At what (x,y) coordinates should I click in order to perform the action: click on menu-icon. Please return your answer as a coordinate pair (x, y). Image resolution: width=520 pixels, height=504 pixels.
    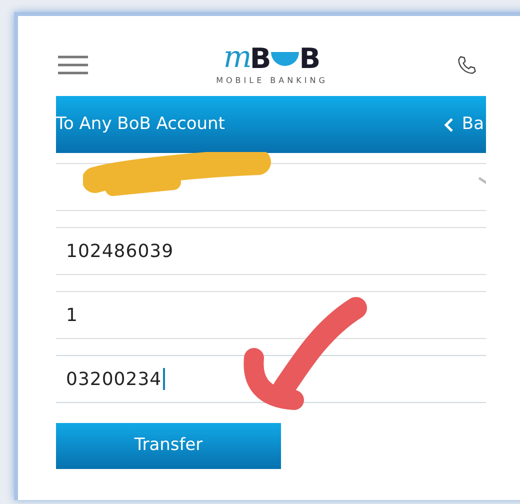
    Looking at the image, I should click on (73, 65).